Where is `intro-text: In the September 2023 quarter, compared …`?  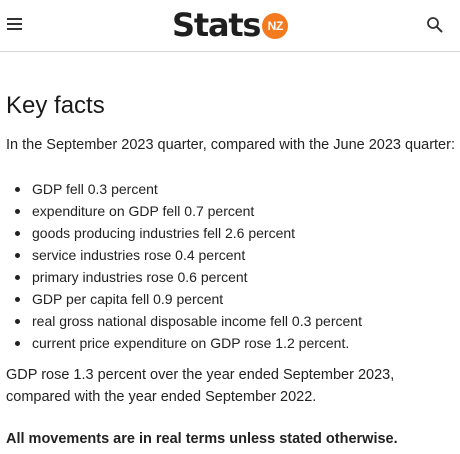 intro-text: In the September 2023 quarter, compared … is located at coordinates (230, 145).